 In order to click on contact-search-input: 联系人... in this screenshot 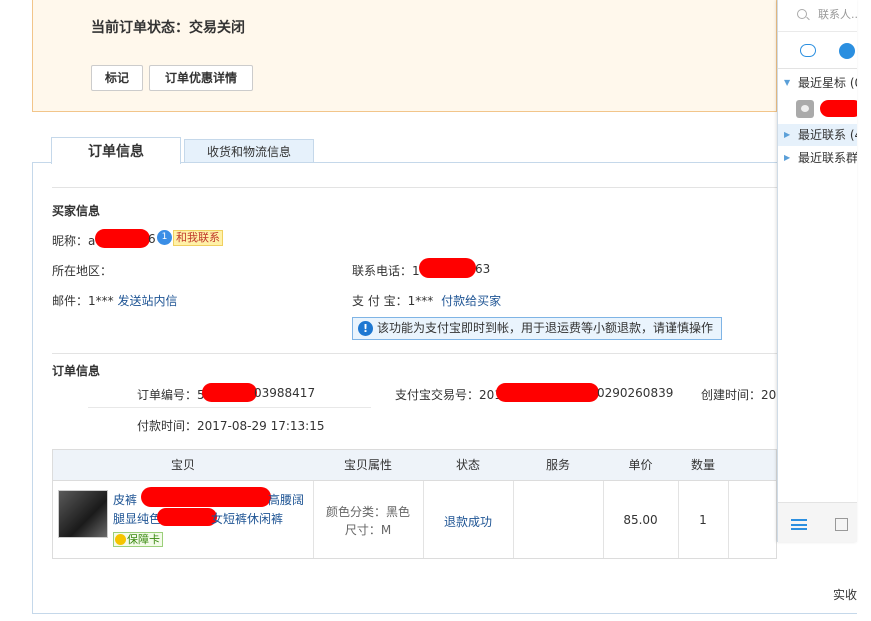, I will do `click(837, 14)`.